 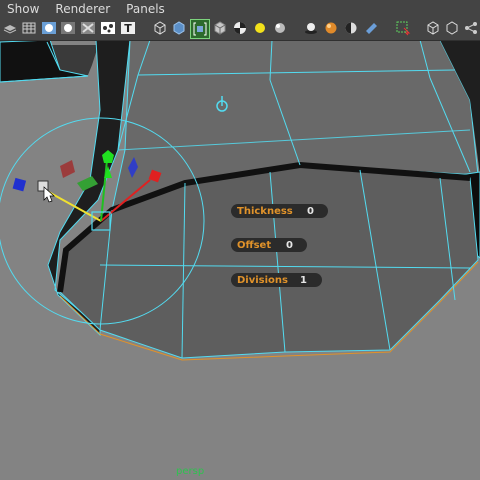 What do you see at coordinates (254, 245) in the screenshot?
I see `hud-offset-label: Offset` at bounding box center [254, 245].